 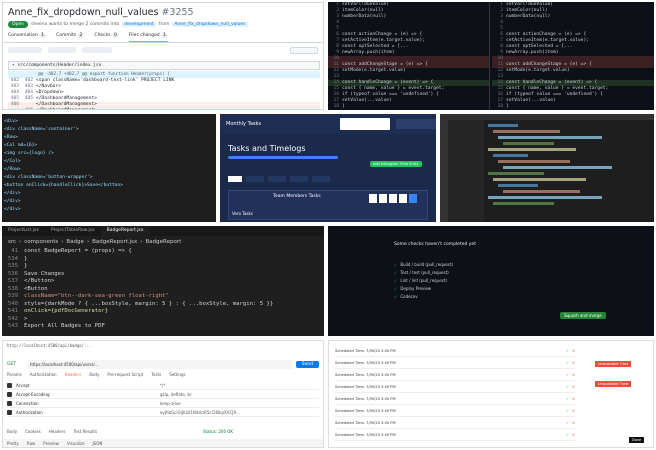 I want to click on tab-project-table-row: ProjectTableRow.jsx, so click(x=73, y=231).